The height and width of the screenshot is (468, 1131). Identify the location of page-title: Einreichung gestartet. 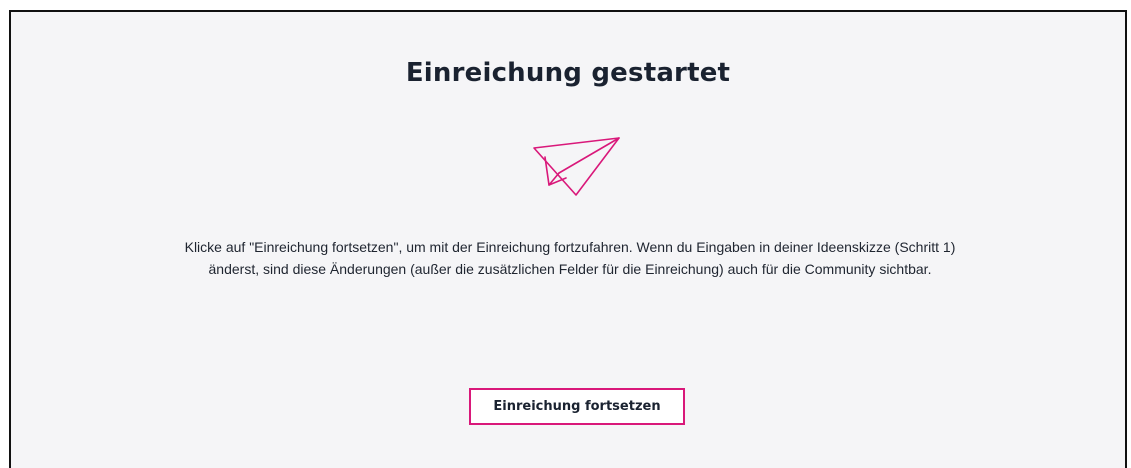
(568, 73).